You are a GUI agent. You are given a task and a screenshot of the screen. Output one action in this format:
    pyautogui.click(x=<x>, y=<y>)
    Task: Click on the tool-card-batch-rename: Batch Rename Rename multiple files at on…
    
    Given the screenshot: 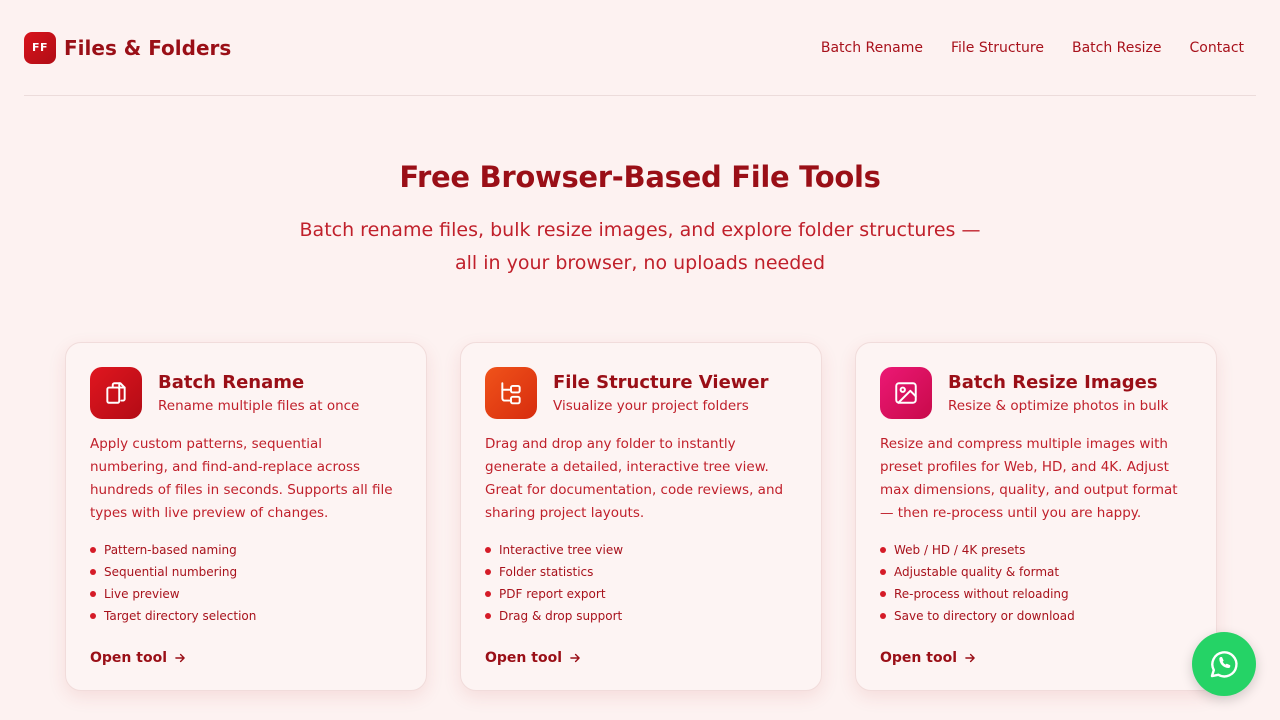 What is the action you would take?
    pyautogui.click(x=246, y=516)
    